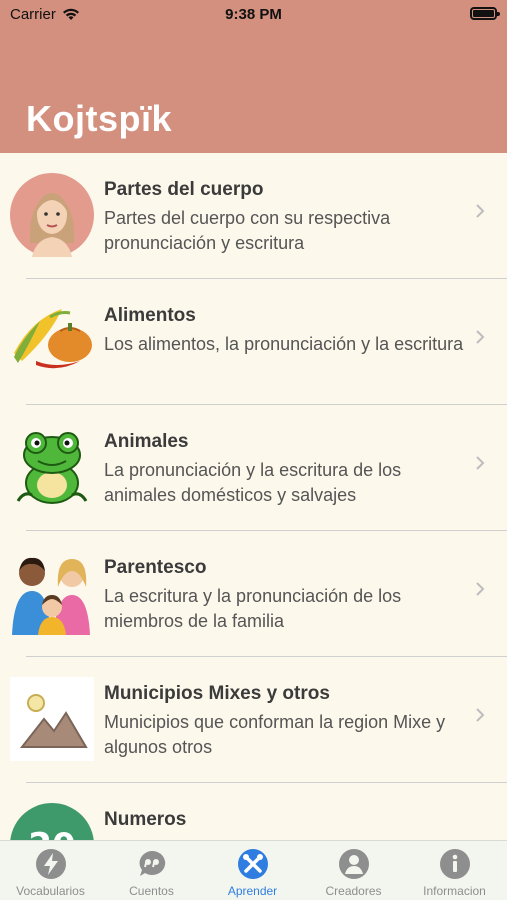 The width and height of the screenshot is (507, 900). I want to click on list-item-numeros: 20 Numeros, so click(253, 811).